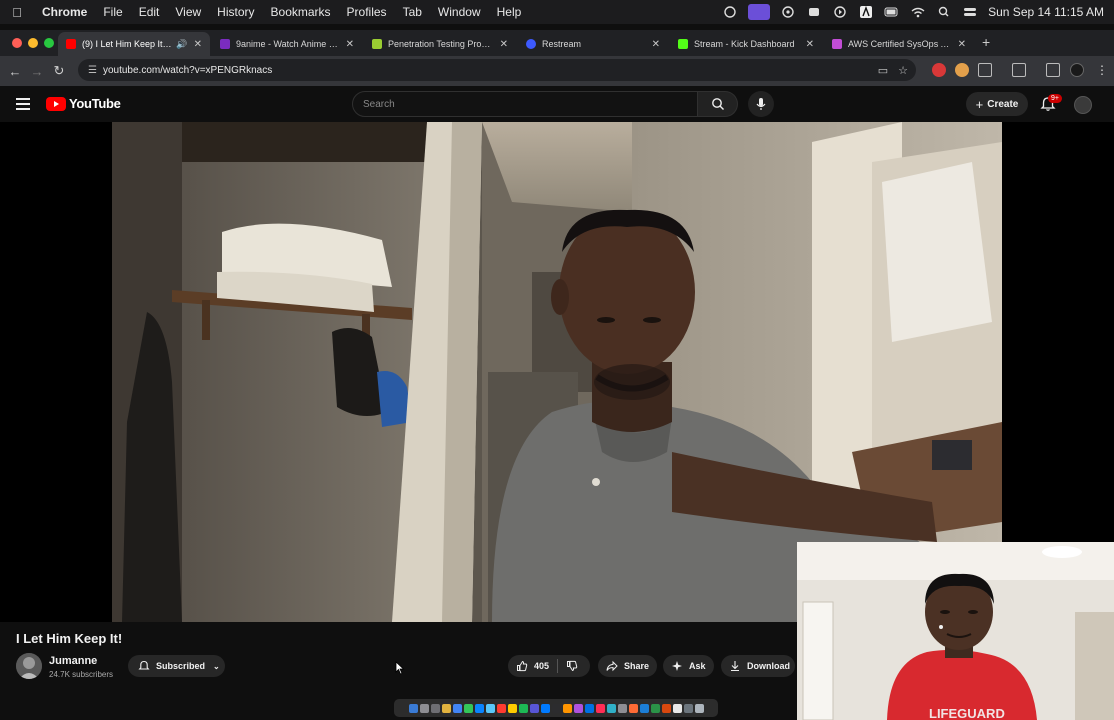 The width and height of the screenshot is (1114, 720). I want to click on tab-youtube: (9) I Let Him Keep It! - YouTube 🔊 ✕, so click(134, 44).